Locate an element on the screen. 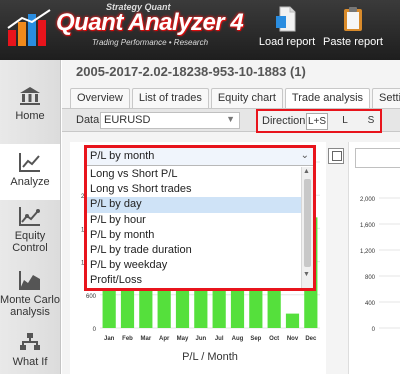  sidebar-item-label: Equity Control is located at coordinates (30, 242).